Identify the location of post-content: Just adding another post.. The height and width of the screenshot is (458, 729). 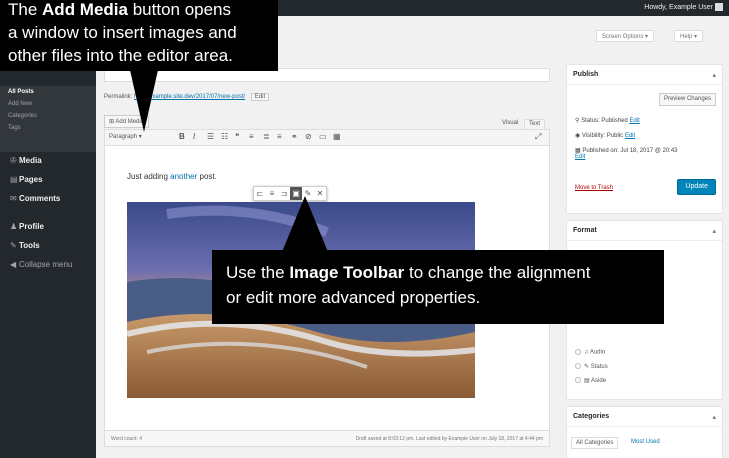
(172, 176).